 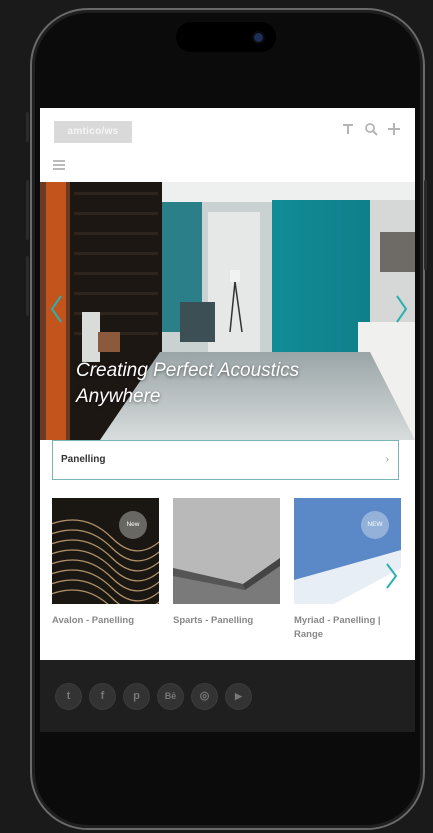 What do you see at coordinates (93, 132) in the screenshot?
I see `brand-logo: amtico/ws` at bounding box center [93, 132].